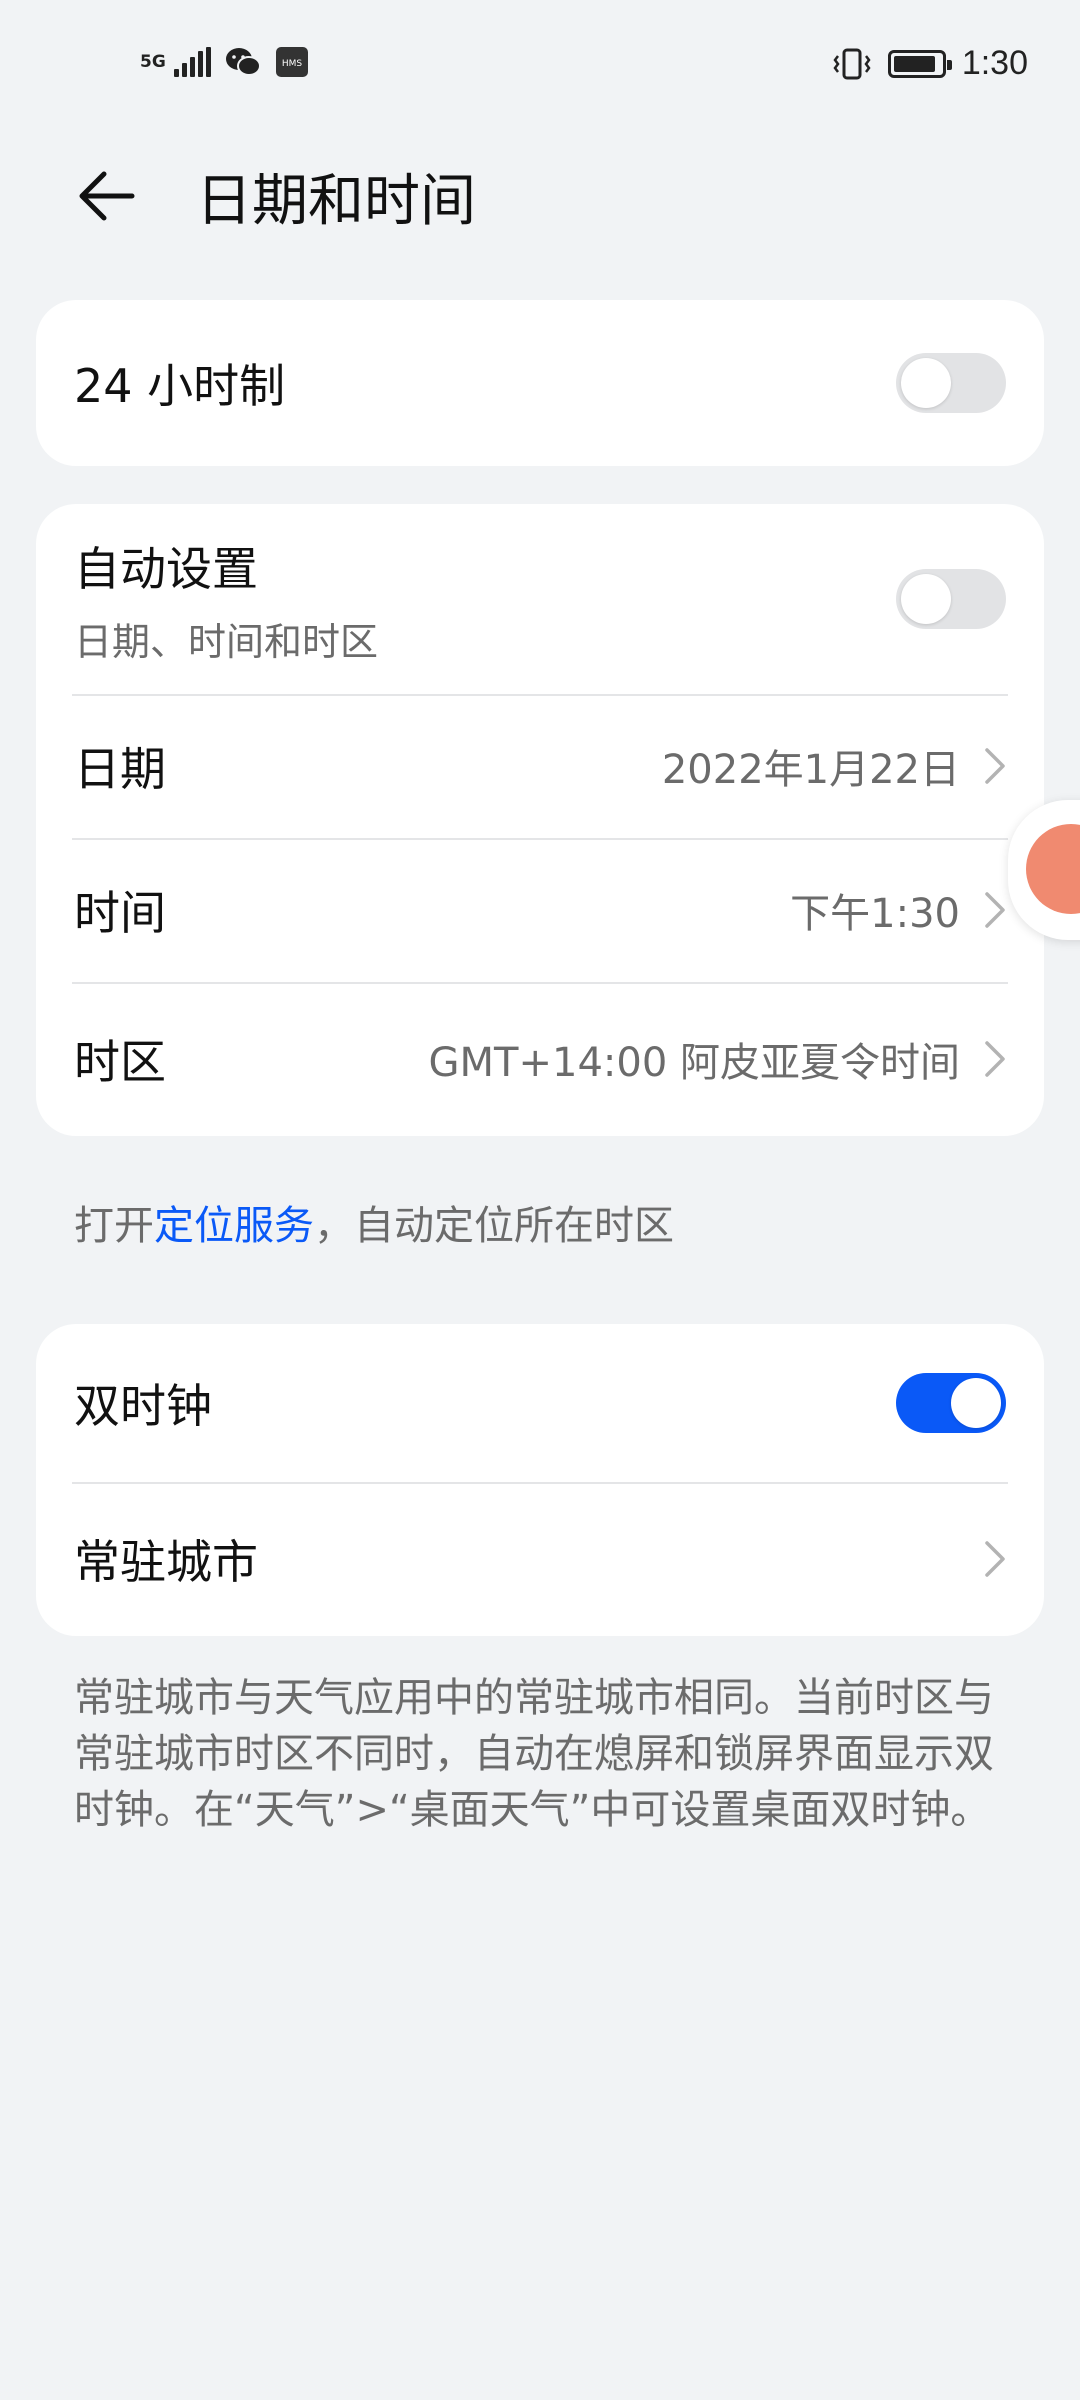 Image resolution: width=1080 pixels, height=2400 pixels. What do you see at coordinates (224, 62) in the screenshot?
I see `status-left: 5G HMS` at bounding box center [224, 62].